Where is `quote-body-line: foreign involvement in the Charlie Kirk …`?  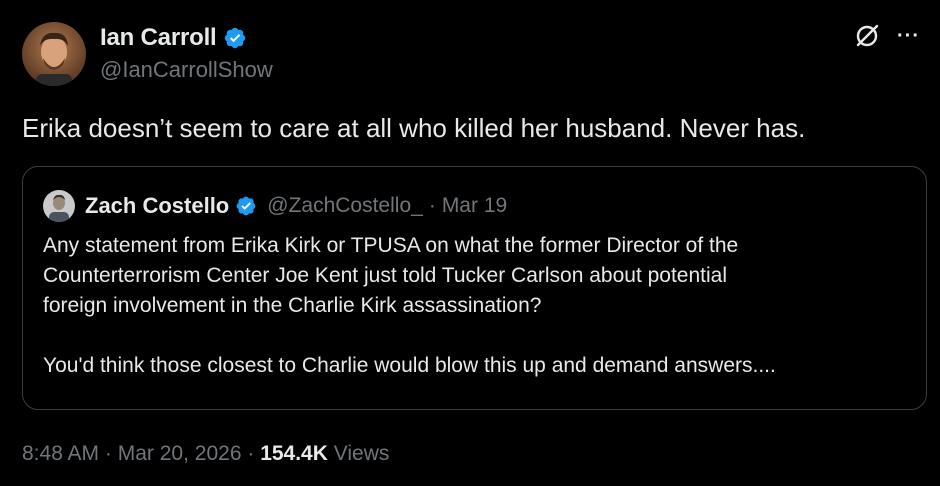
quote-body-line: foreign involvement in the Charlie Kirk … is located at coordinates (292, 305).